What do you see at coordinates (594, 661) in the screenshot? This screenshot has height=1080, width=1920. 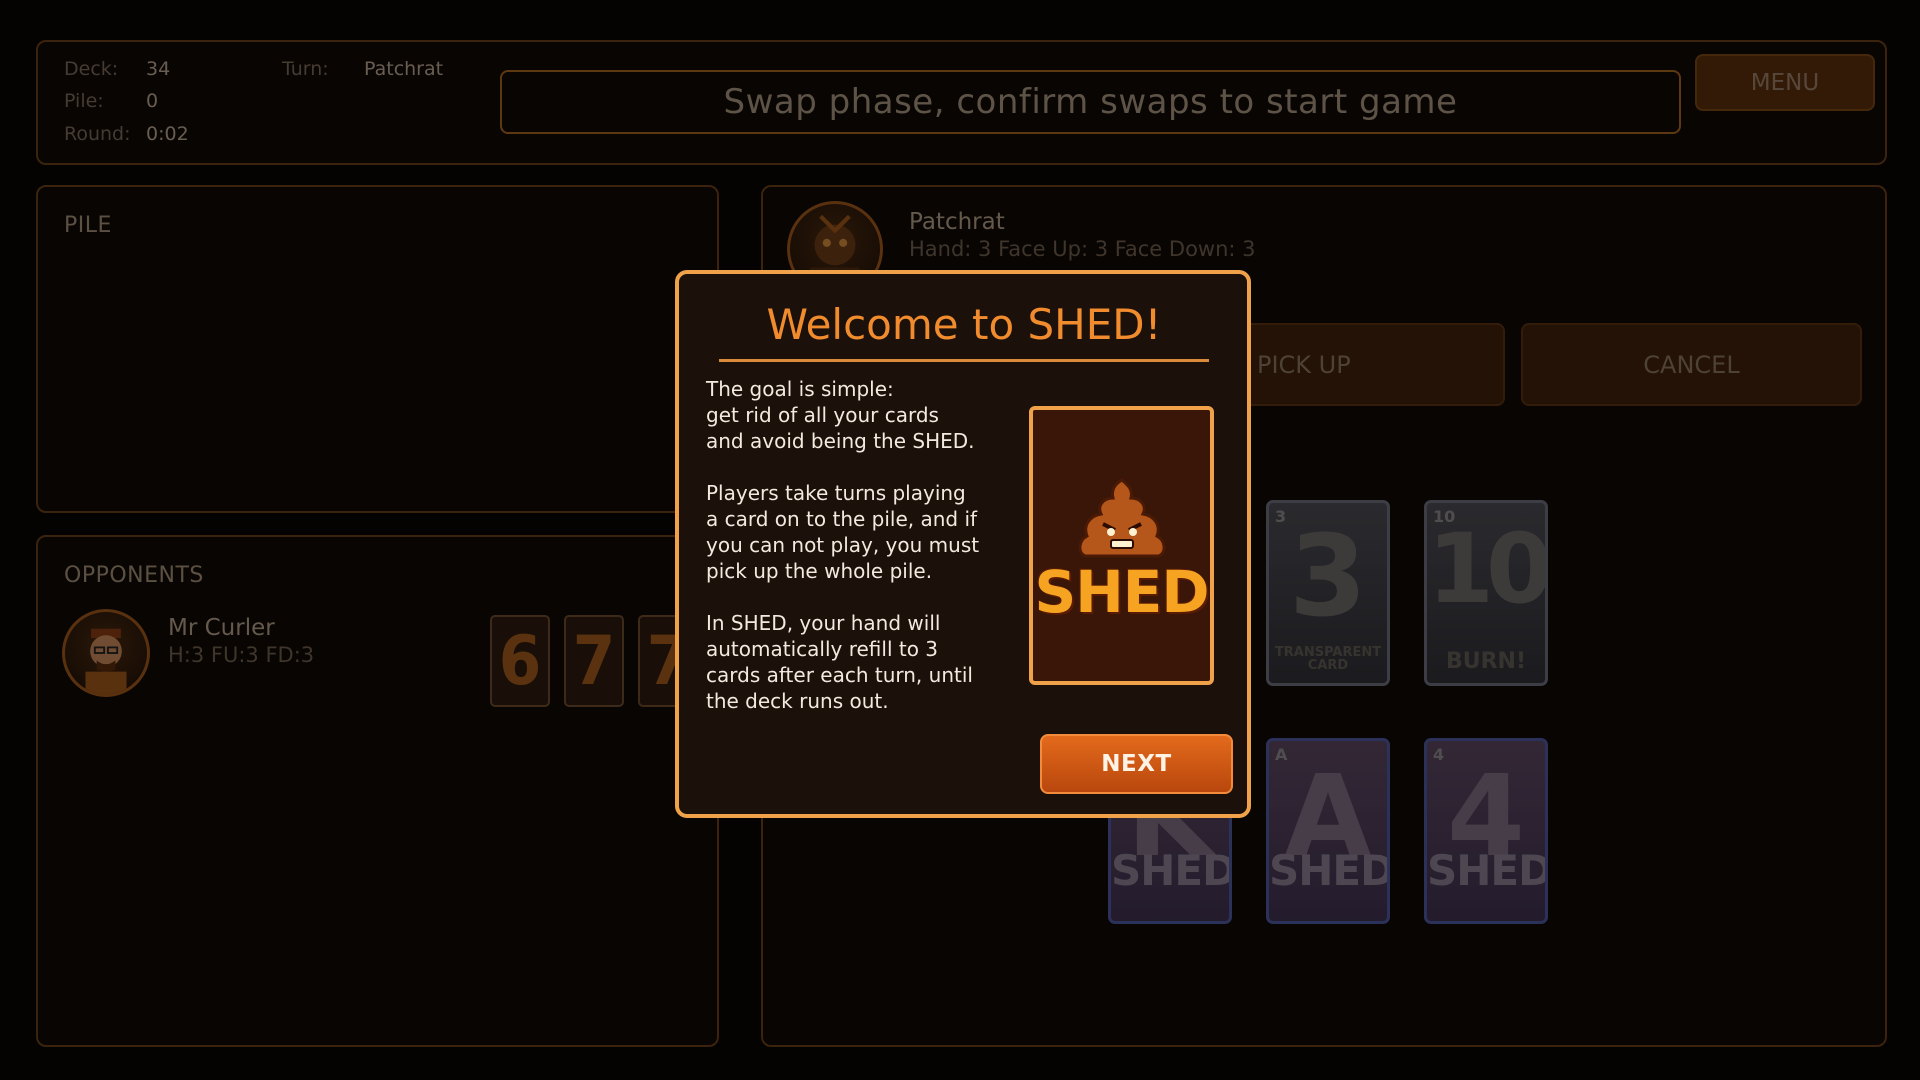 I see `opponent-card: 7` at bounding box center [594, 661].